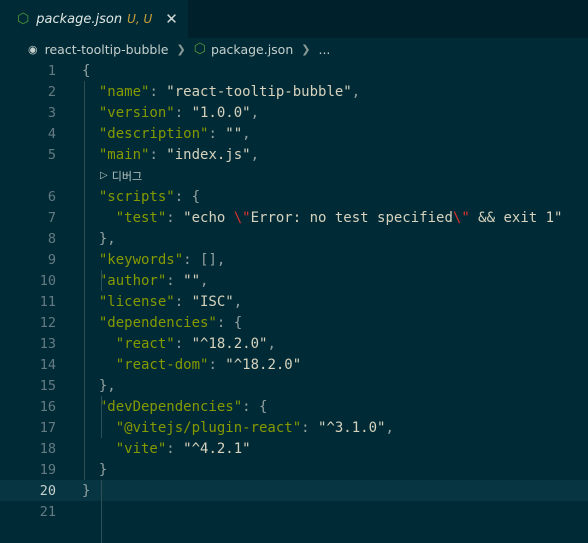 This screenshot has height=543, width=588. I want to click on code-line: 1{, so click(294, 70).